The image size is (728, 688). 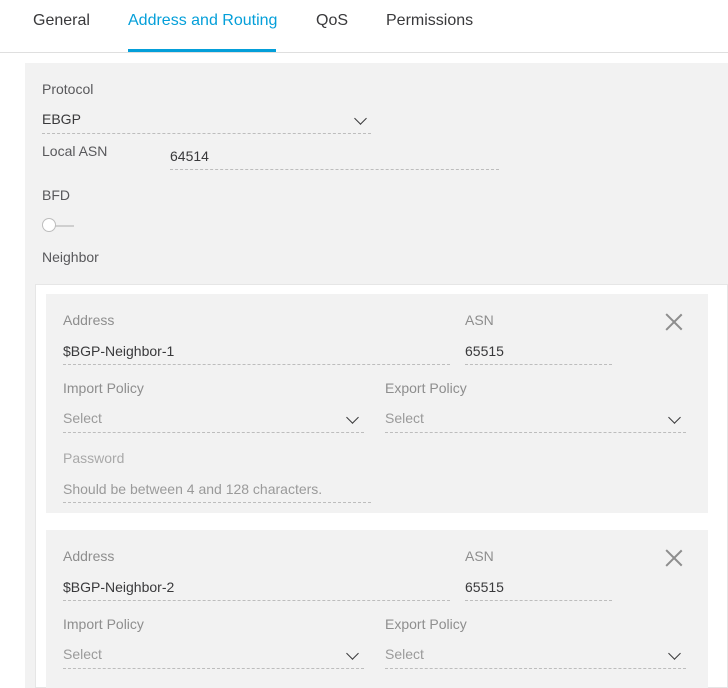 I want to click on neighbor-2-export-policy-label: Export Policy, so click(x=426, y=624).